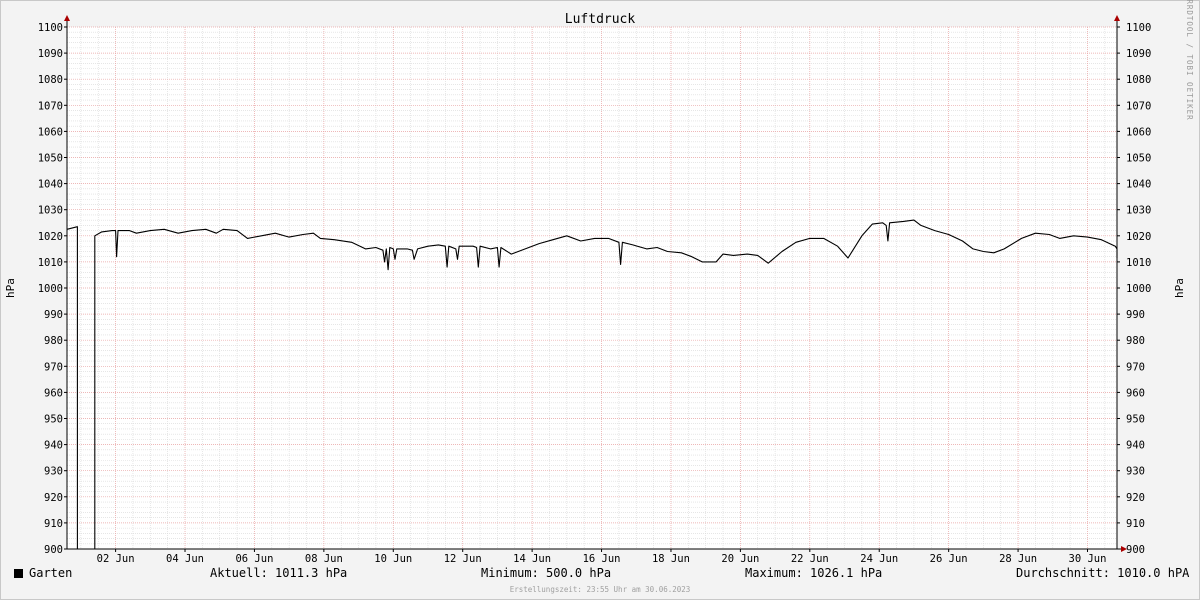 The height and width of the screenshot is (600, 1200). Describe the element at coordinates (50, 159) in the screenshot. I see `y-tick-label-left: 1050` at that location.